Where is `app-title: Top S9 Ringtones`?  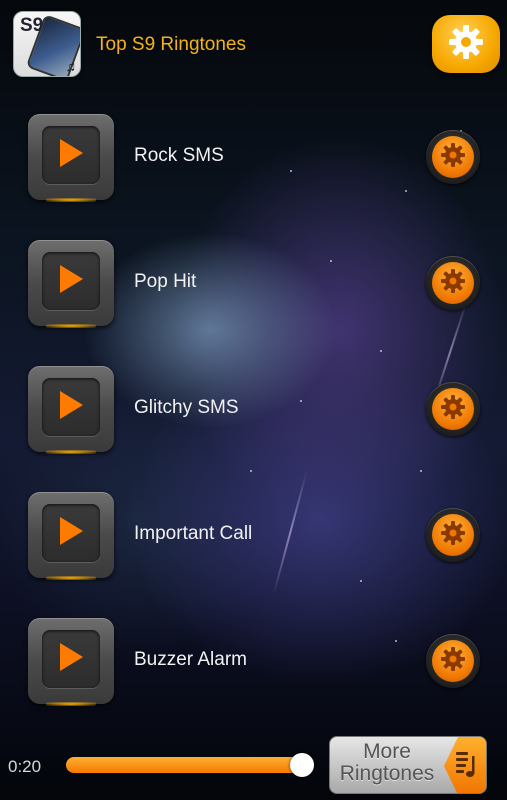 app-title: Top S9 Ringtones is located at coordinates (171, 44).